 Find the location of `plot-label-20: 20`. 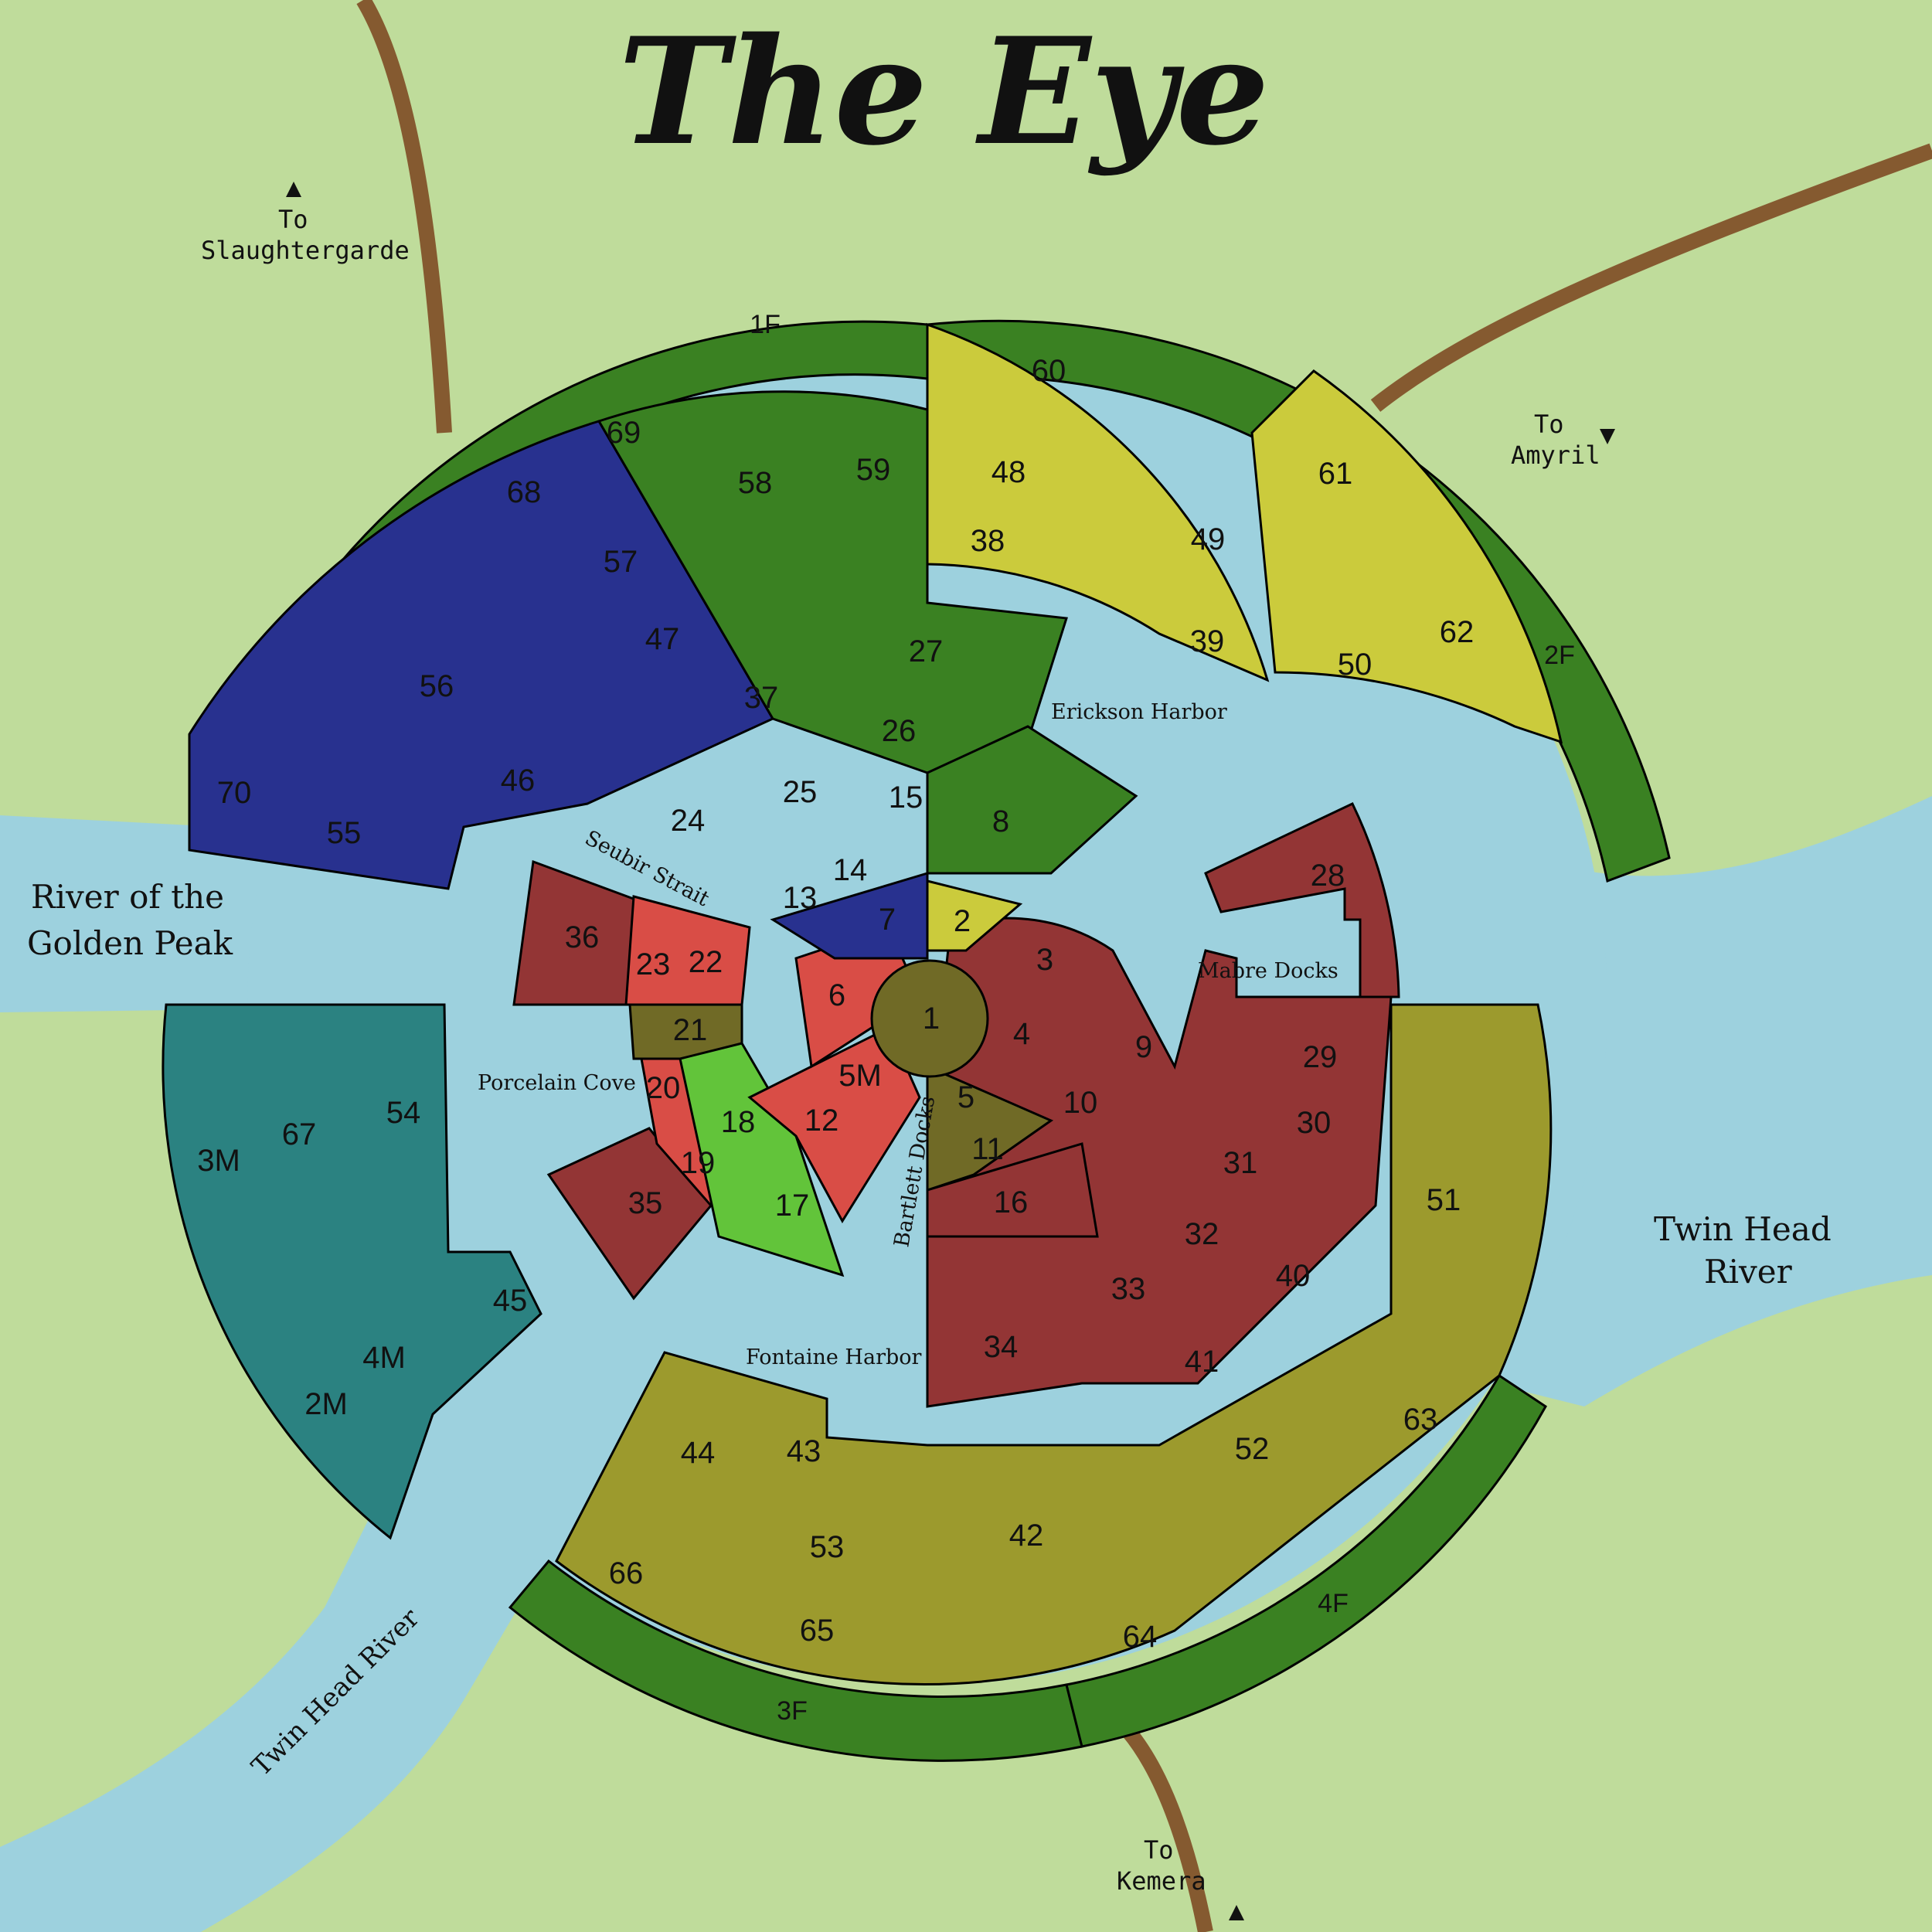

plot-label-20: 20 is located at coordinates (663, 1088).